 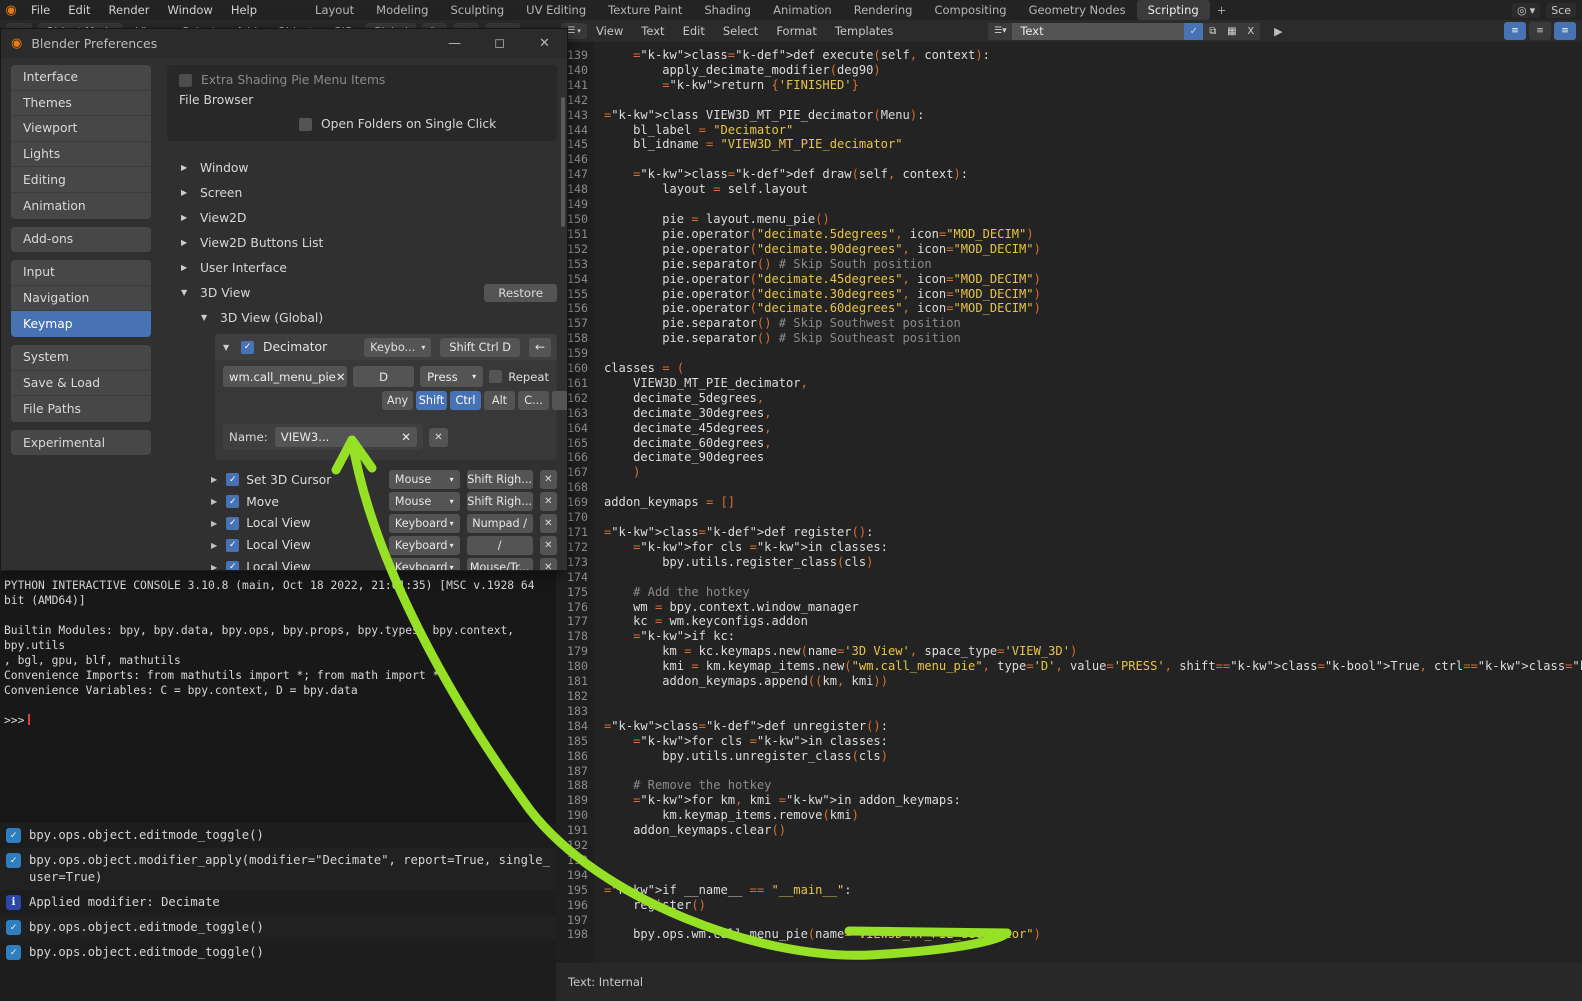 What do you see at coordinates (81, 442) in the screenshot?
I see `sidebar-item-experimental: Experimental` at bounding box center [81, 442].